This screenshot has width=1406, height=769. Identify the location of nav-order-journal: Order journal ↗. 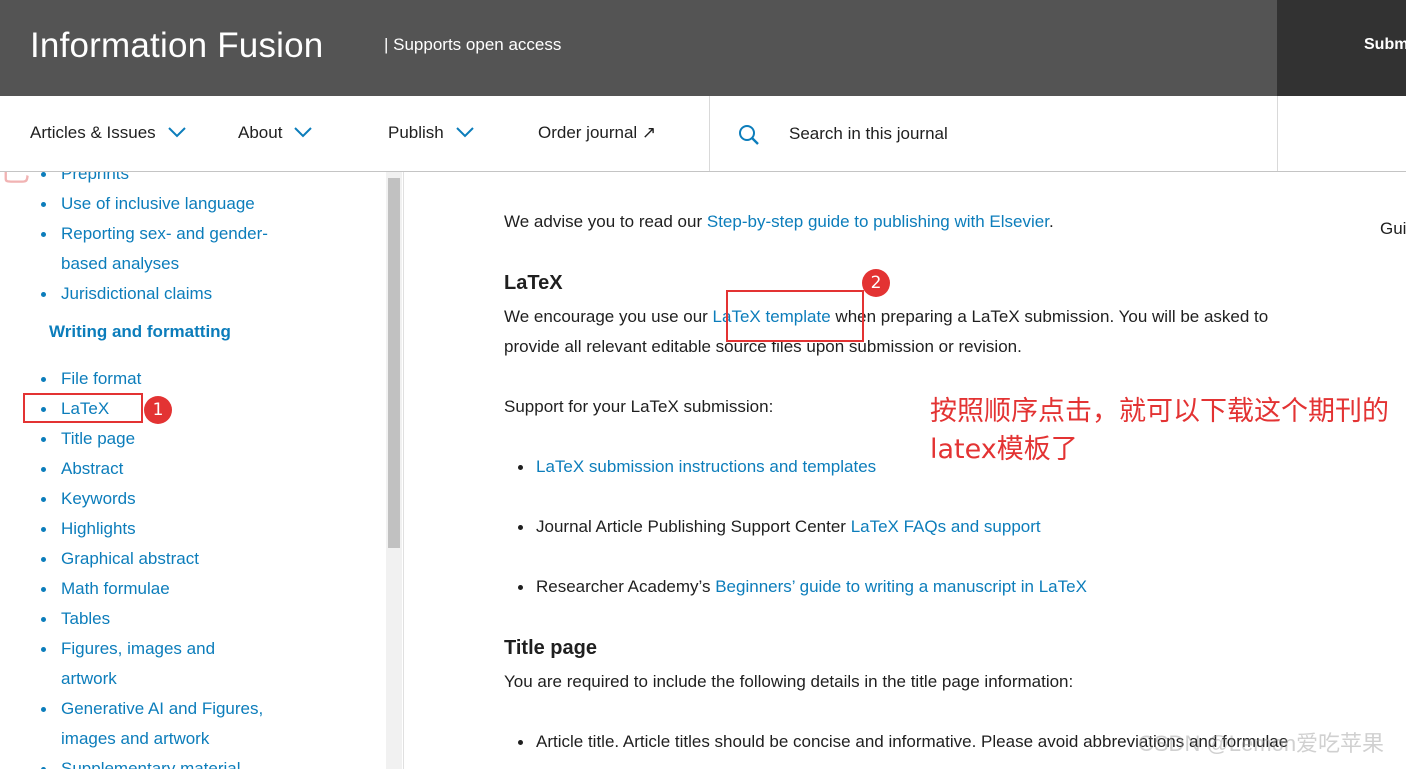
(597, 133).